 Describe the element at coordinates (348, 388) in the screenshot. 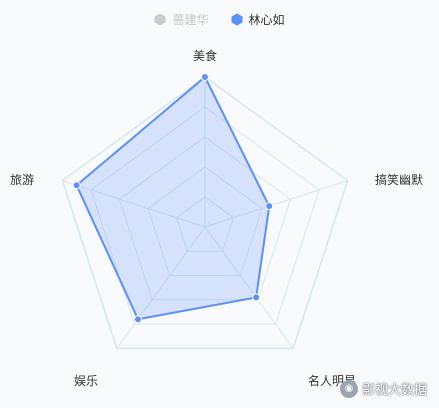

I see `wechat-logo-icon: ◉` at that location.